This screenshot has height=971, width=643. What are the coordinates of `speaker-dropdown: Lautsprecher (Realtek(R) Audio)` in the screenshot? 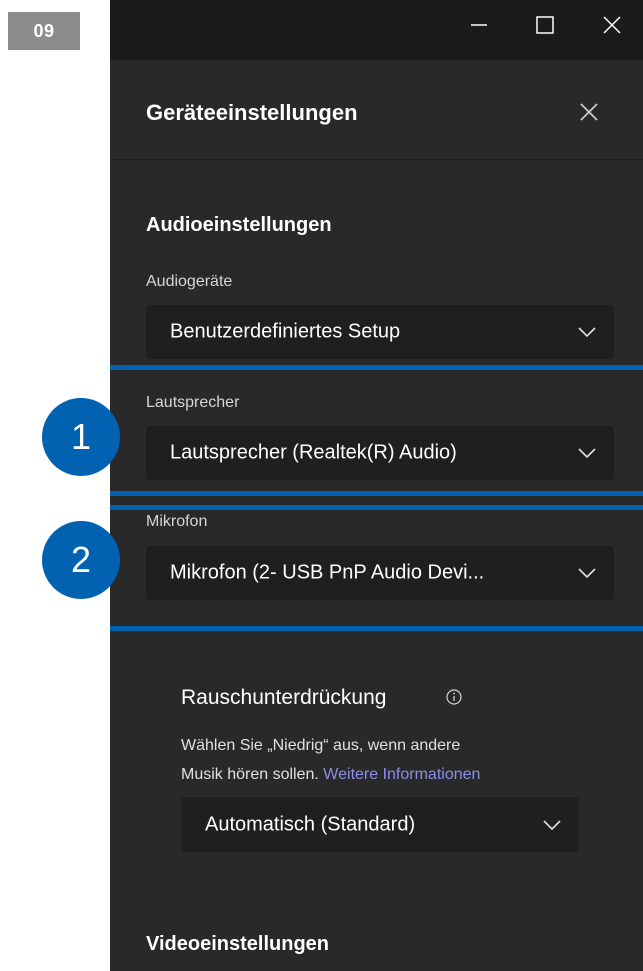 It's located at (380, 453).